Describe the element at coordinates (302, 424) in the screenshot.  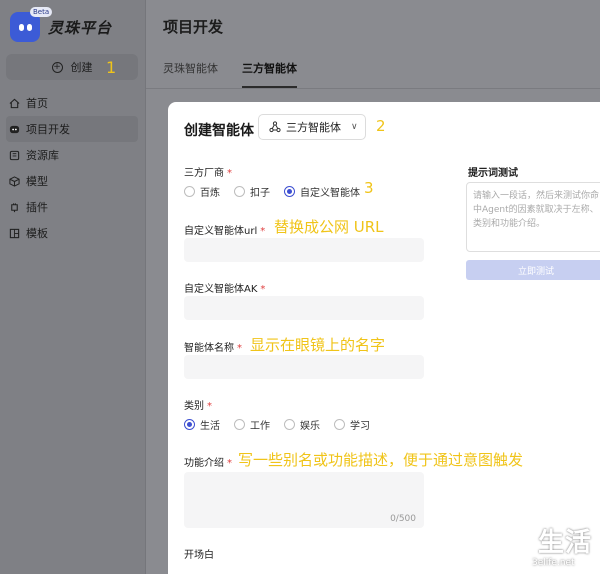
I see `category-option-fun: 娱乐` at that location.